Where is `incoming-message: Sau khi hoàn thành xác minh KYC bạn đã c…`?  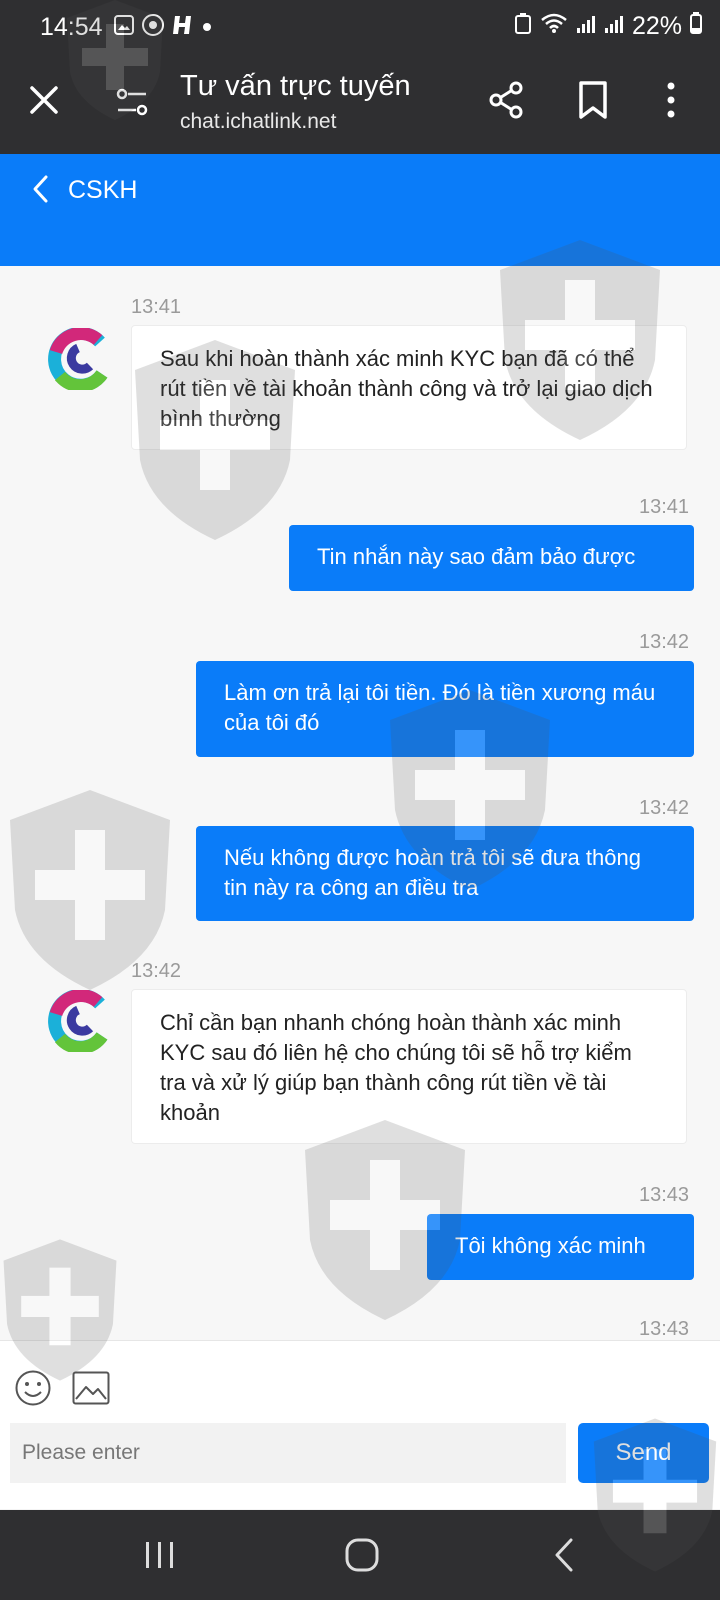 incoming-message: Sau khi hoàn thành xác minh KYC bạn đã c… is located at coordinates (409, 387).